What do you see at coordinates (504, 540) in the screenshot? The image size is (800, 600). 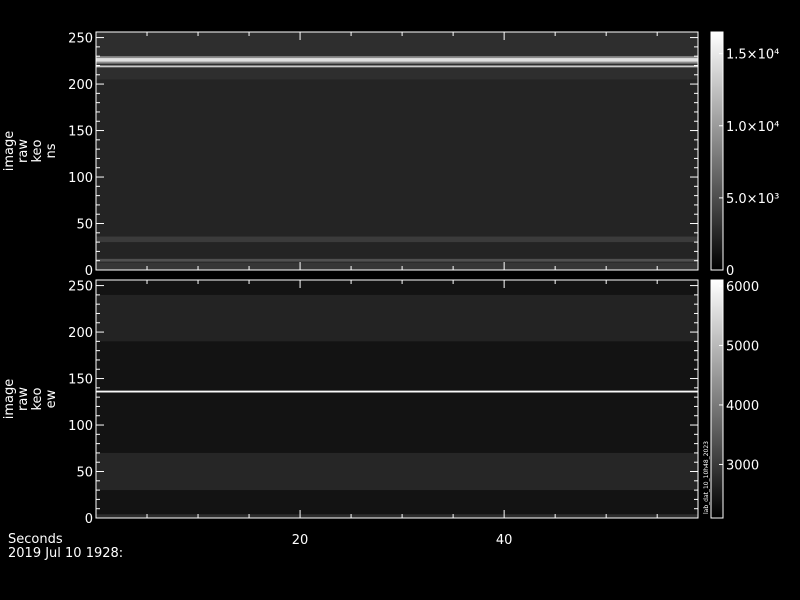 I see `x-tick-label: 40` at bounding box center [504, 540].